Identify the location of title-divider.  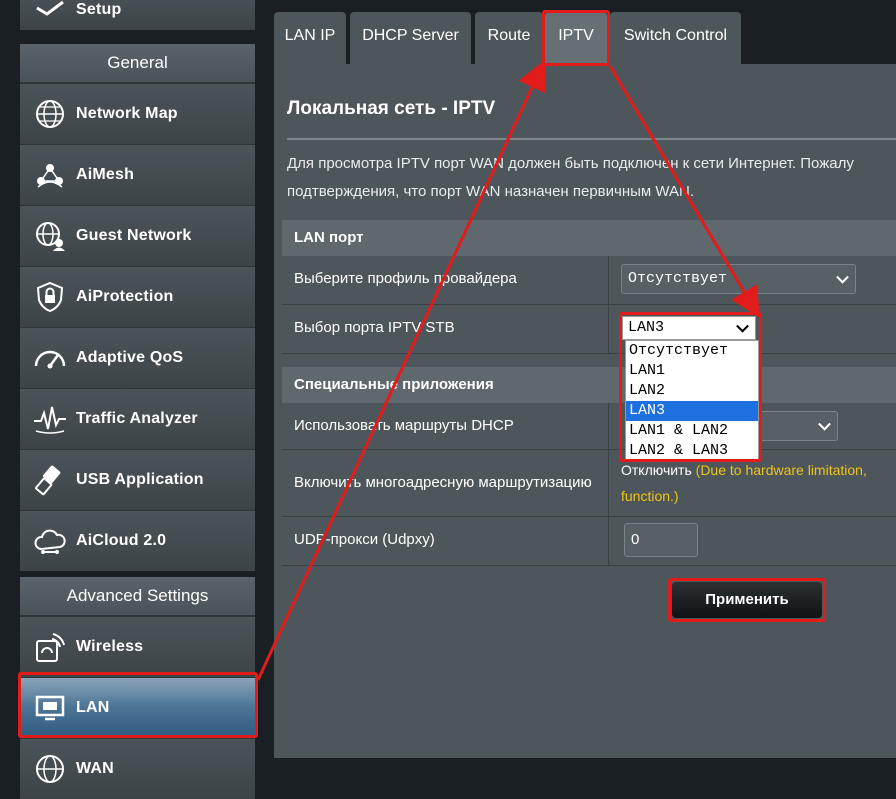
(591, 139).